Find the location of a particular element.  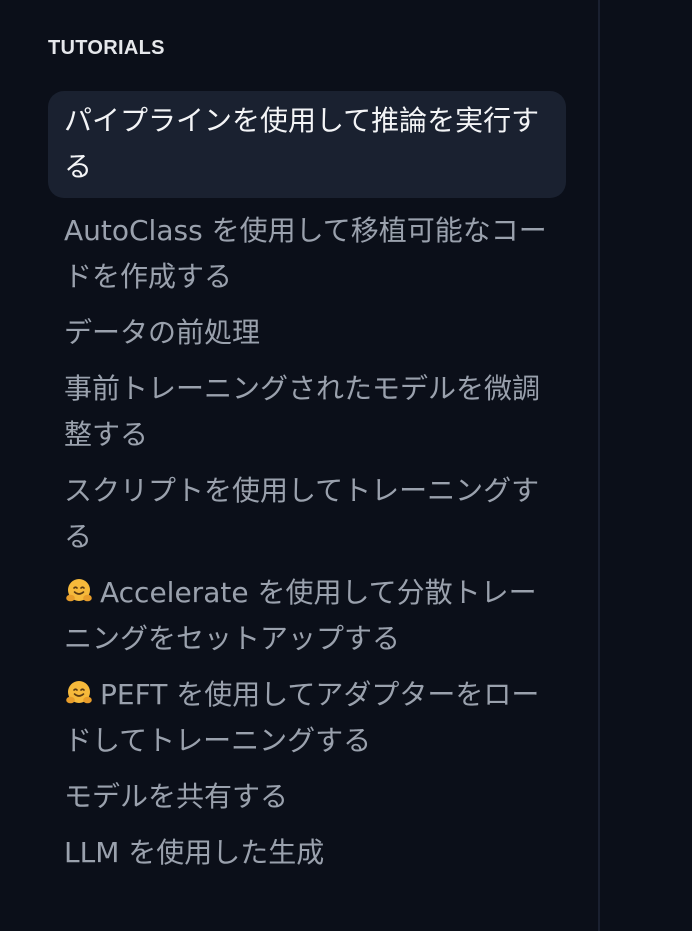

sidebar-item-pipeline-inference: パイプラインを使用して推論を実行する is located at coordinates (307, 144).